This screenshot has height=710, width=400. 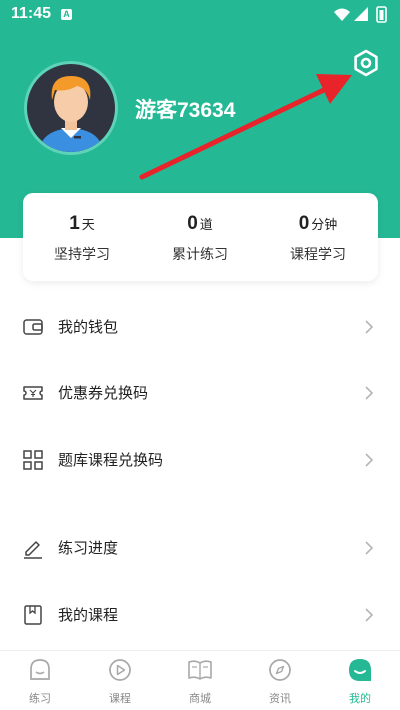 What do you see at coordinates (31, 13) in the screenshot?
I see `status-time: 11:45` at bounding box center [31, 13].